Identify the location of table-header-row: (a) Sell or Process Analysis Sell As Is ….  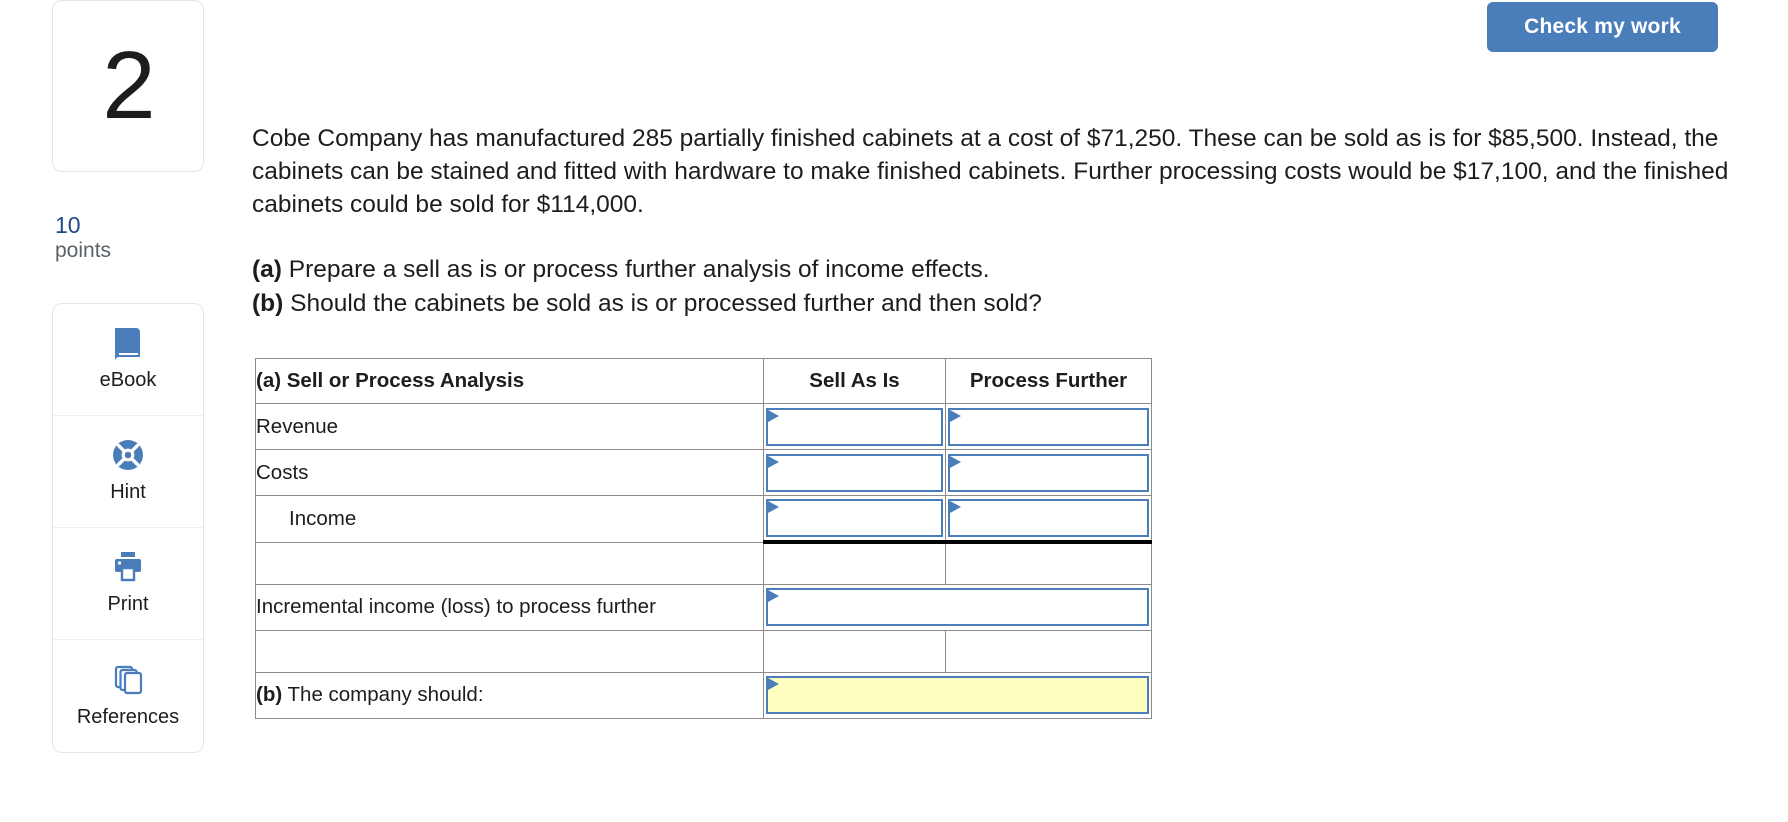
(703, 381).